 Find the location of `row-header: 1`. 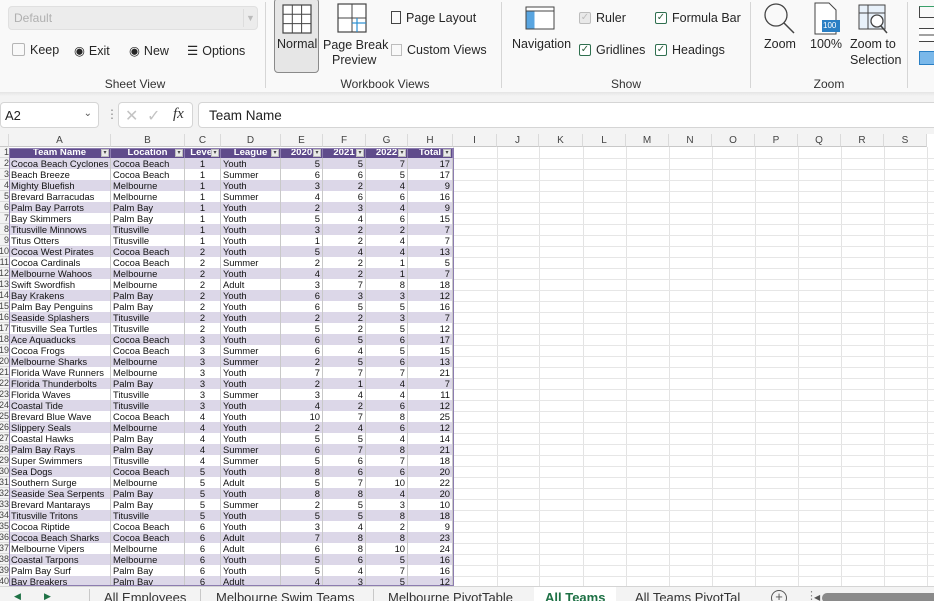

row-header: 1 is located at coordinates (4, 152).